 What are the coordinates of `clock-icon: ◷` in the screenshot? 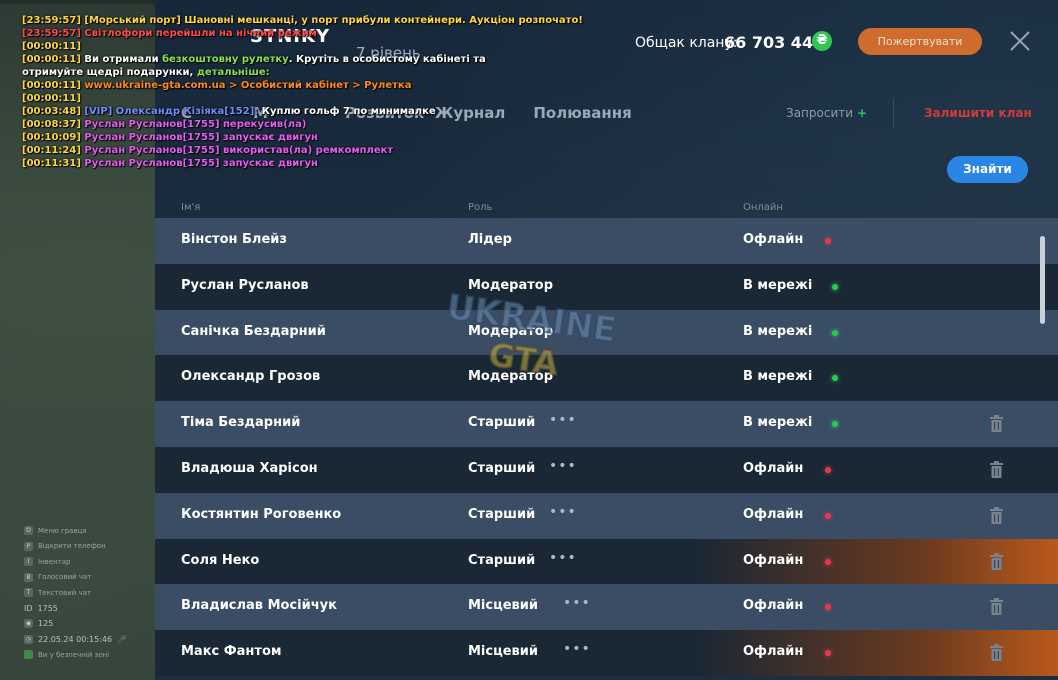 It's located at (28, 639).